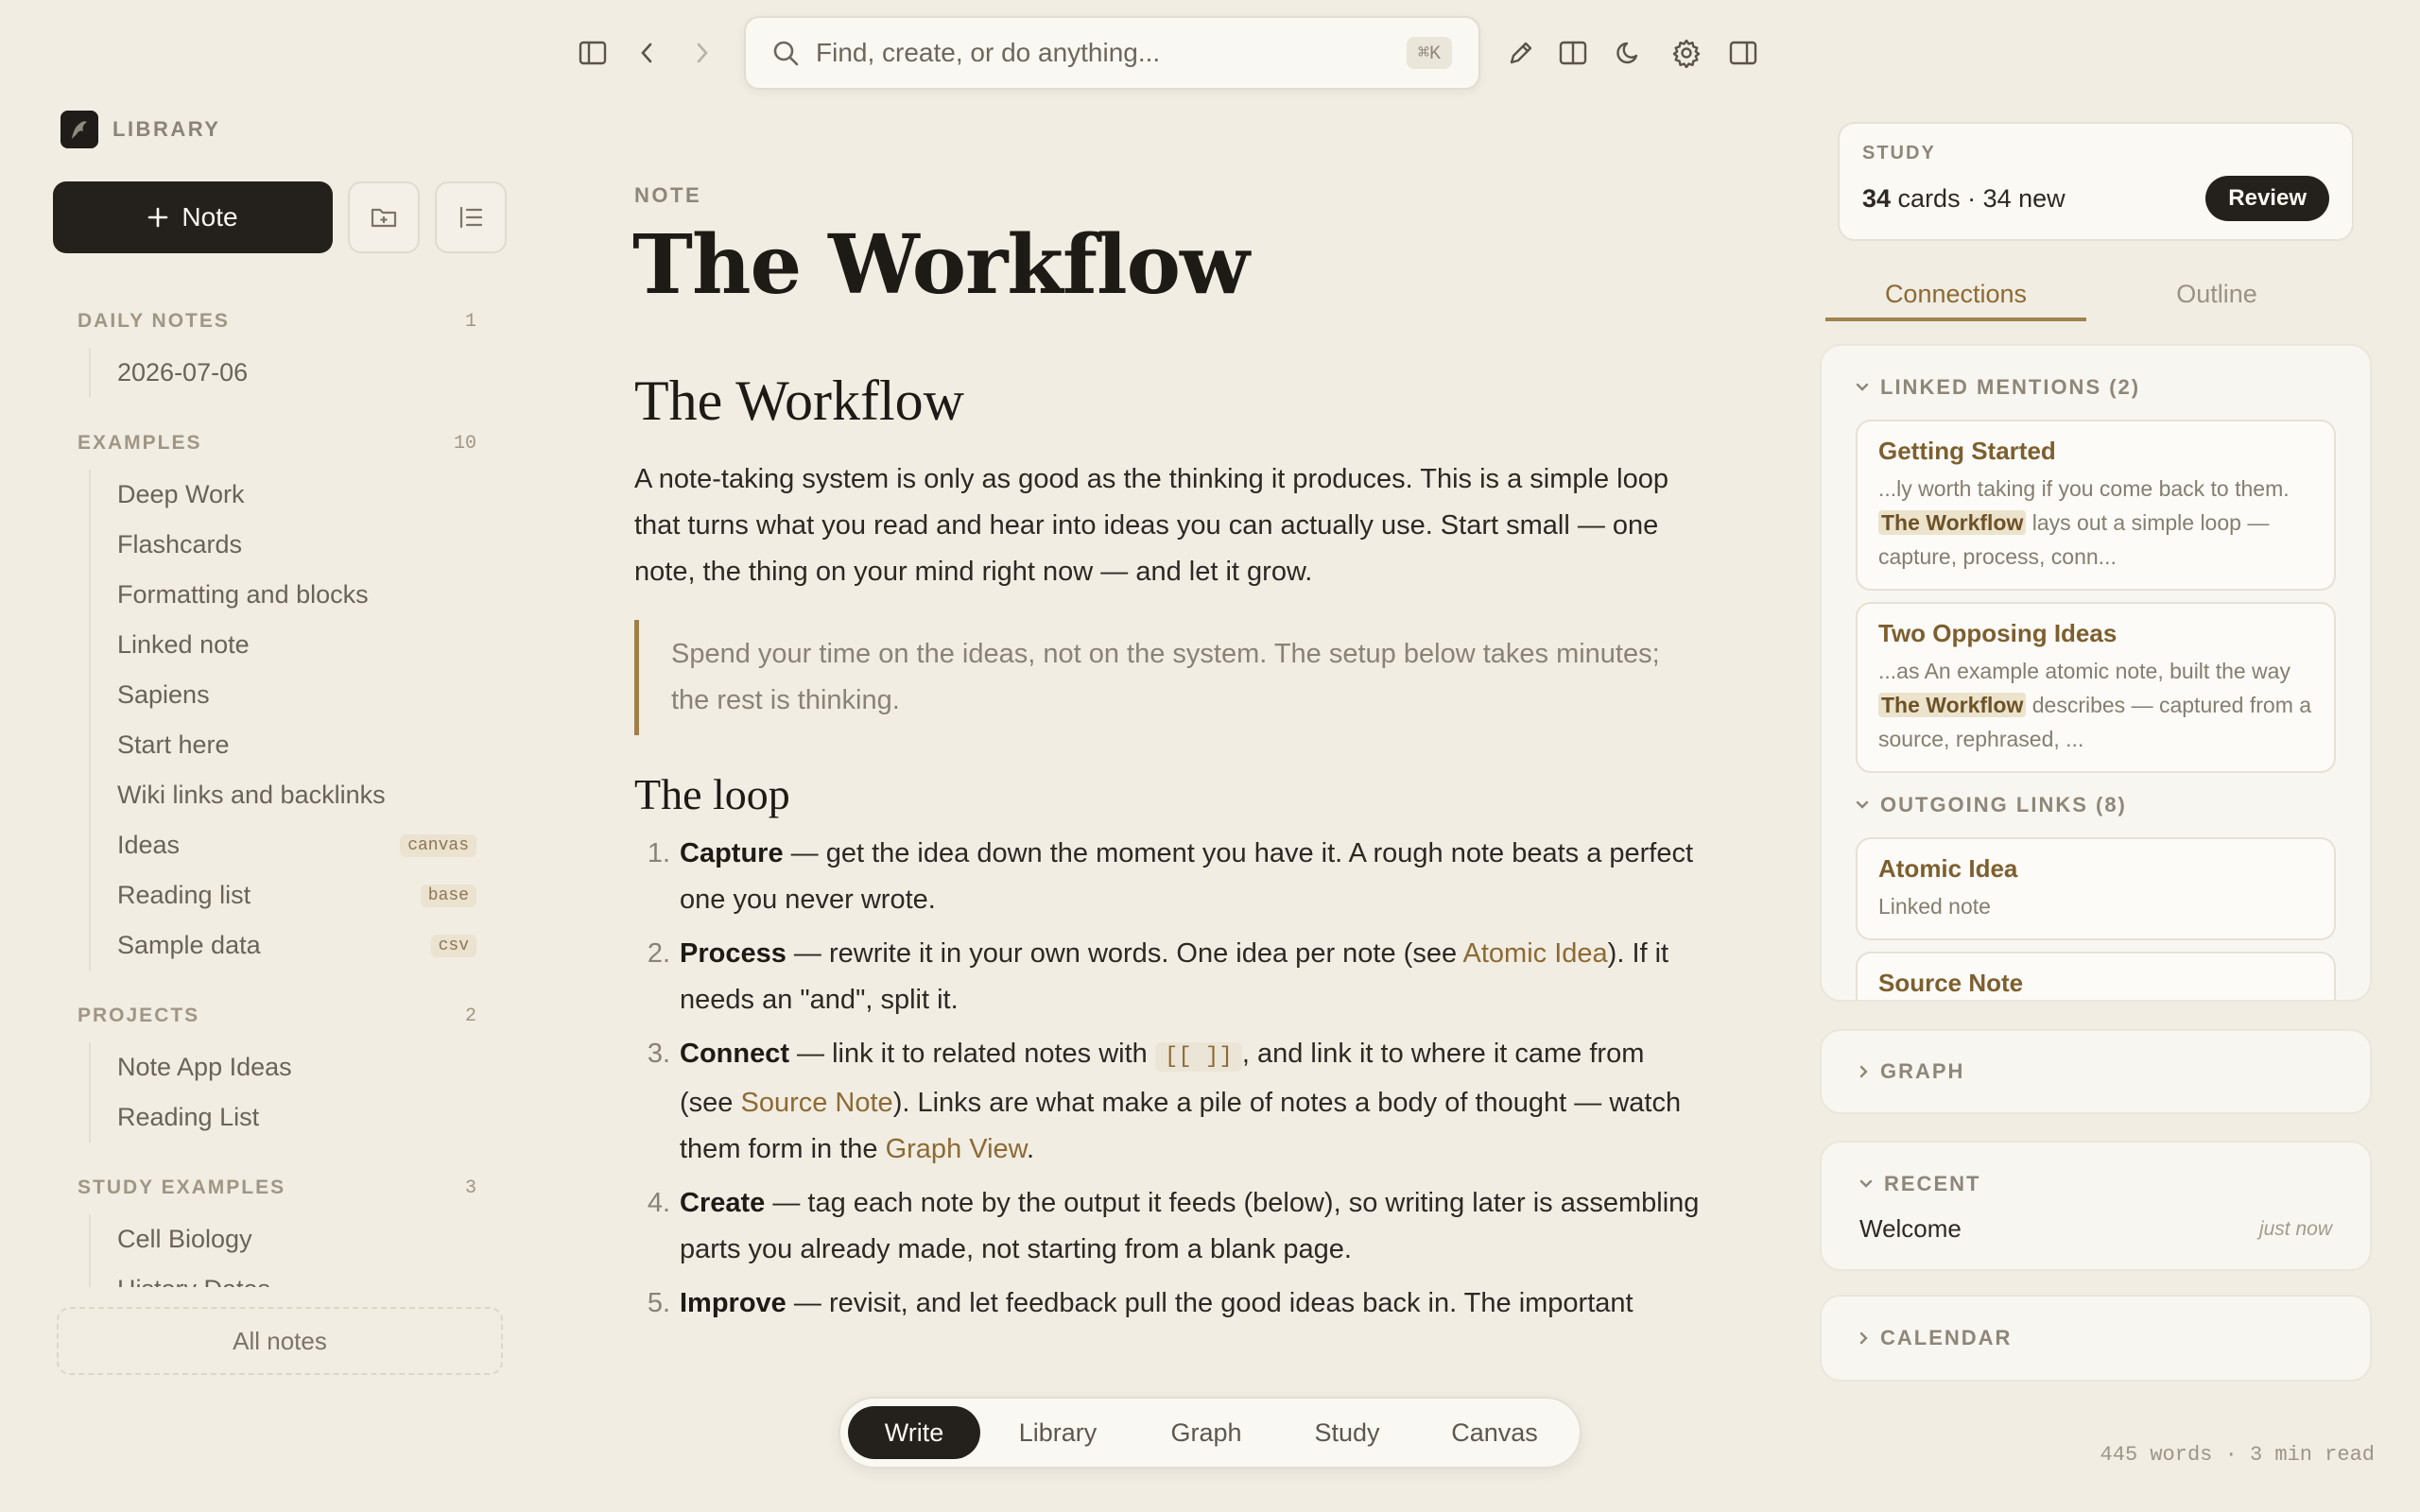 The height and width of the screenshot is (1512, 2420). What do you see at coordinates (470, 321) in the screenshot?
I see `section-count: 1` at bounding box center [470, 321].